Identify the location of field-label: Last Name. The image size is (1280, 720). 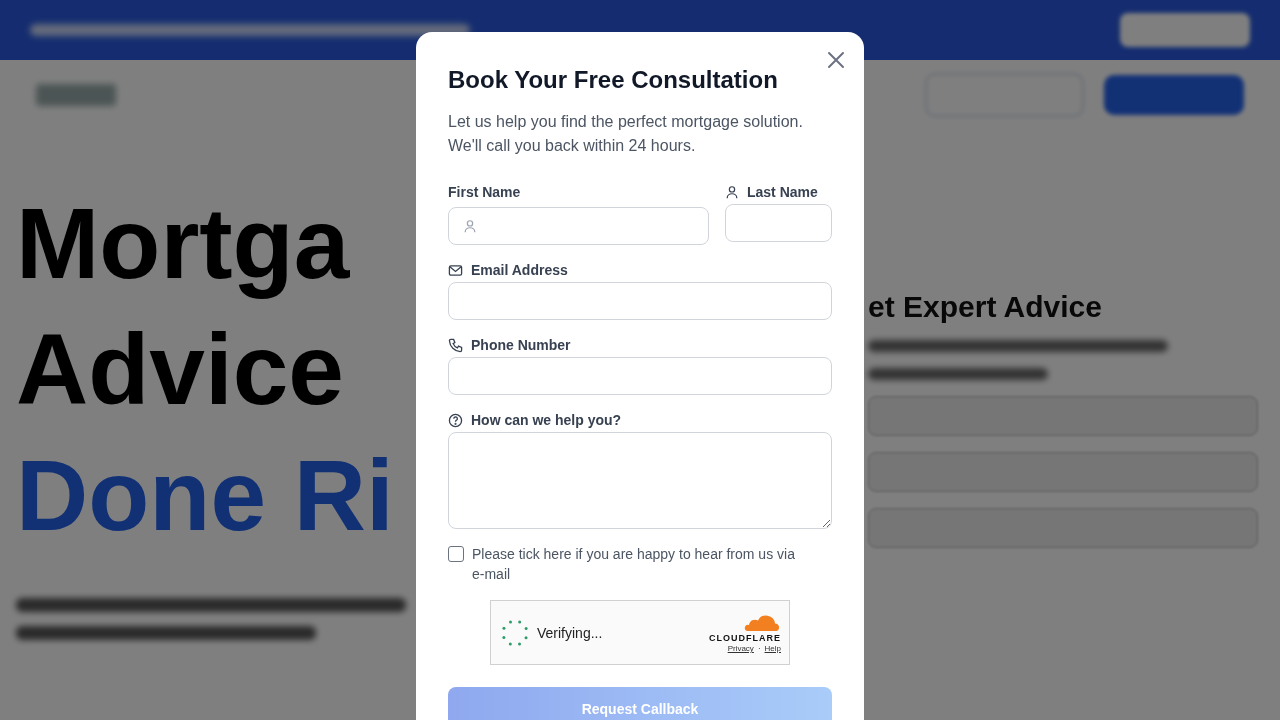
(782, 192).